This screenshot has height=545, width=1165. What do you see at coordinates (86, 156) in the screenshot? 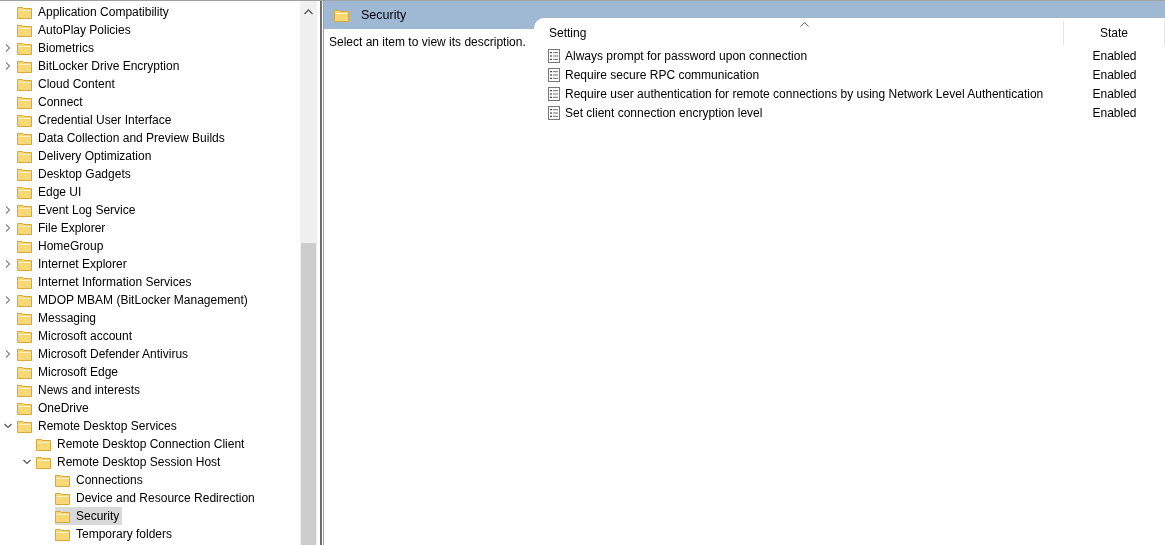
I see `tree-item: Delivery Optimization` at bounding box center [86, 156].